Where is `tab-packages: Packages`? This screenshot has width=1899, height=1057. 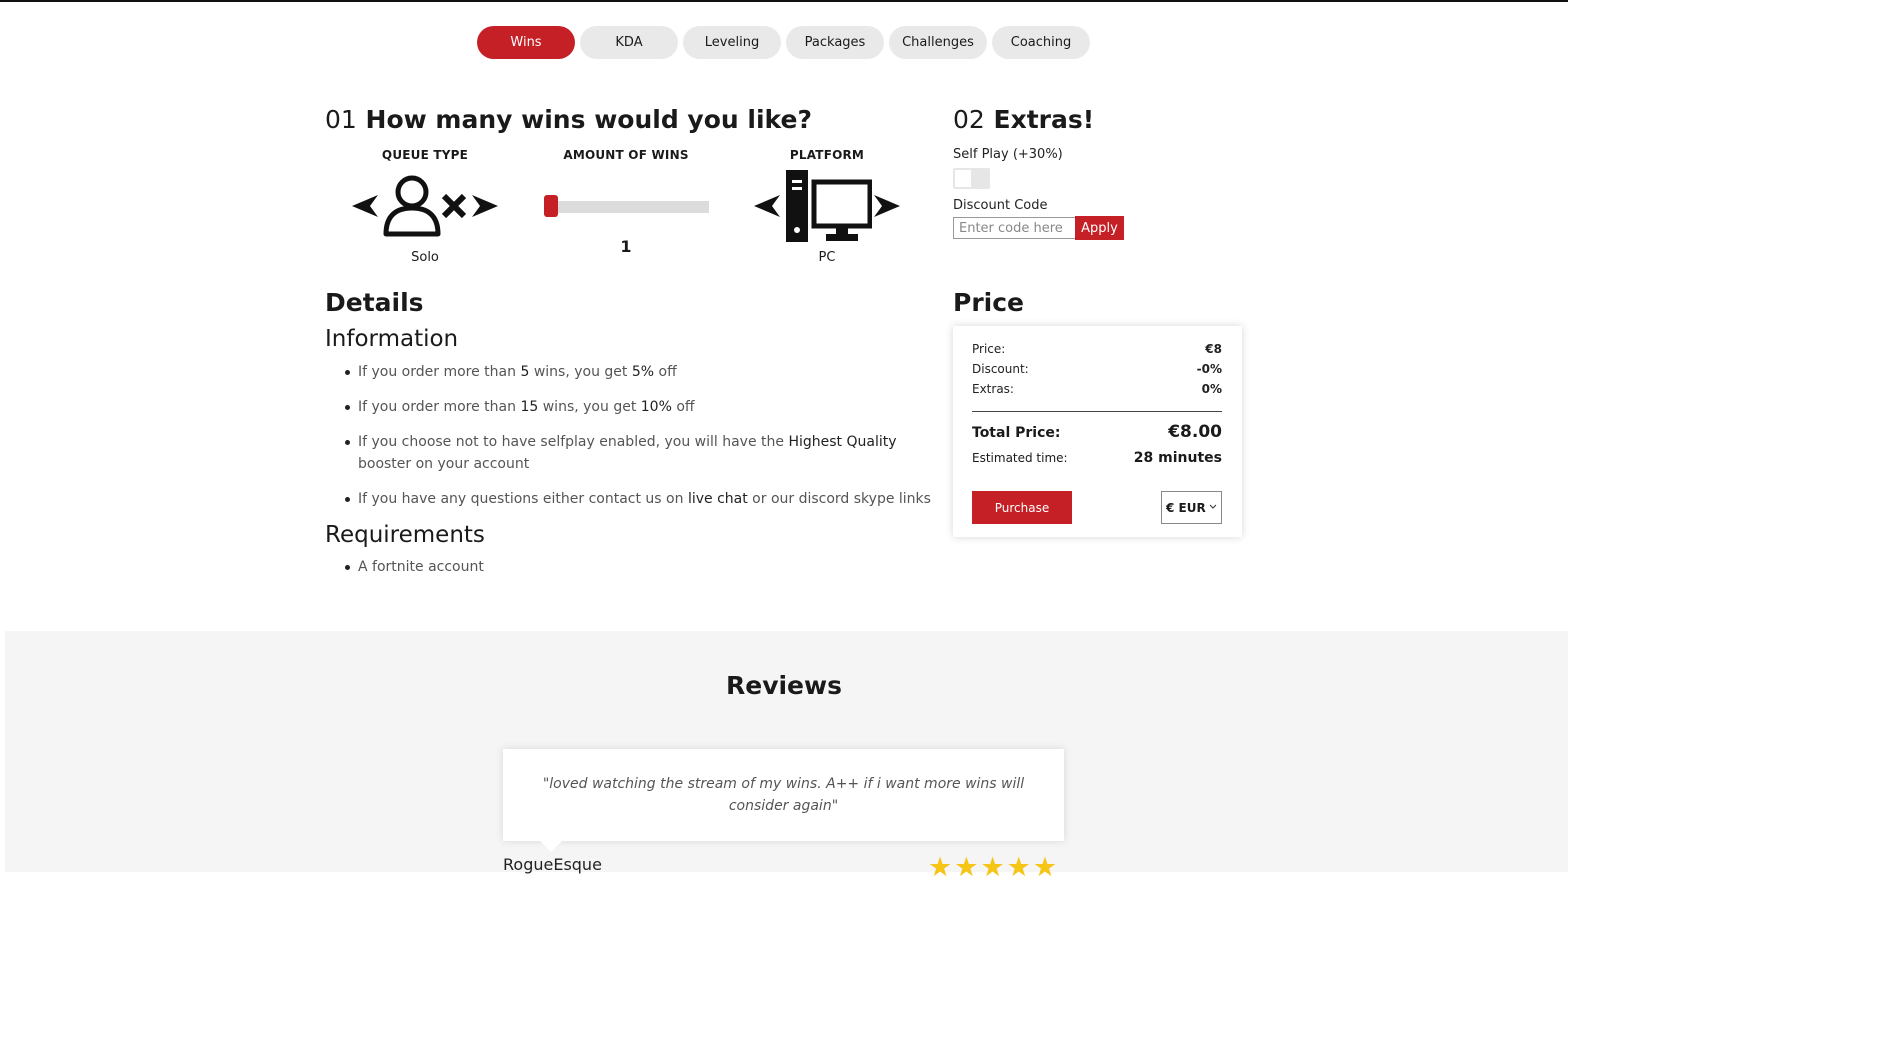 tab-packages: Packages is located at coordinates (835, 42).